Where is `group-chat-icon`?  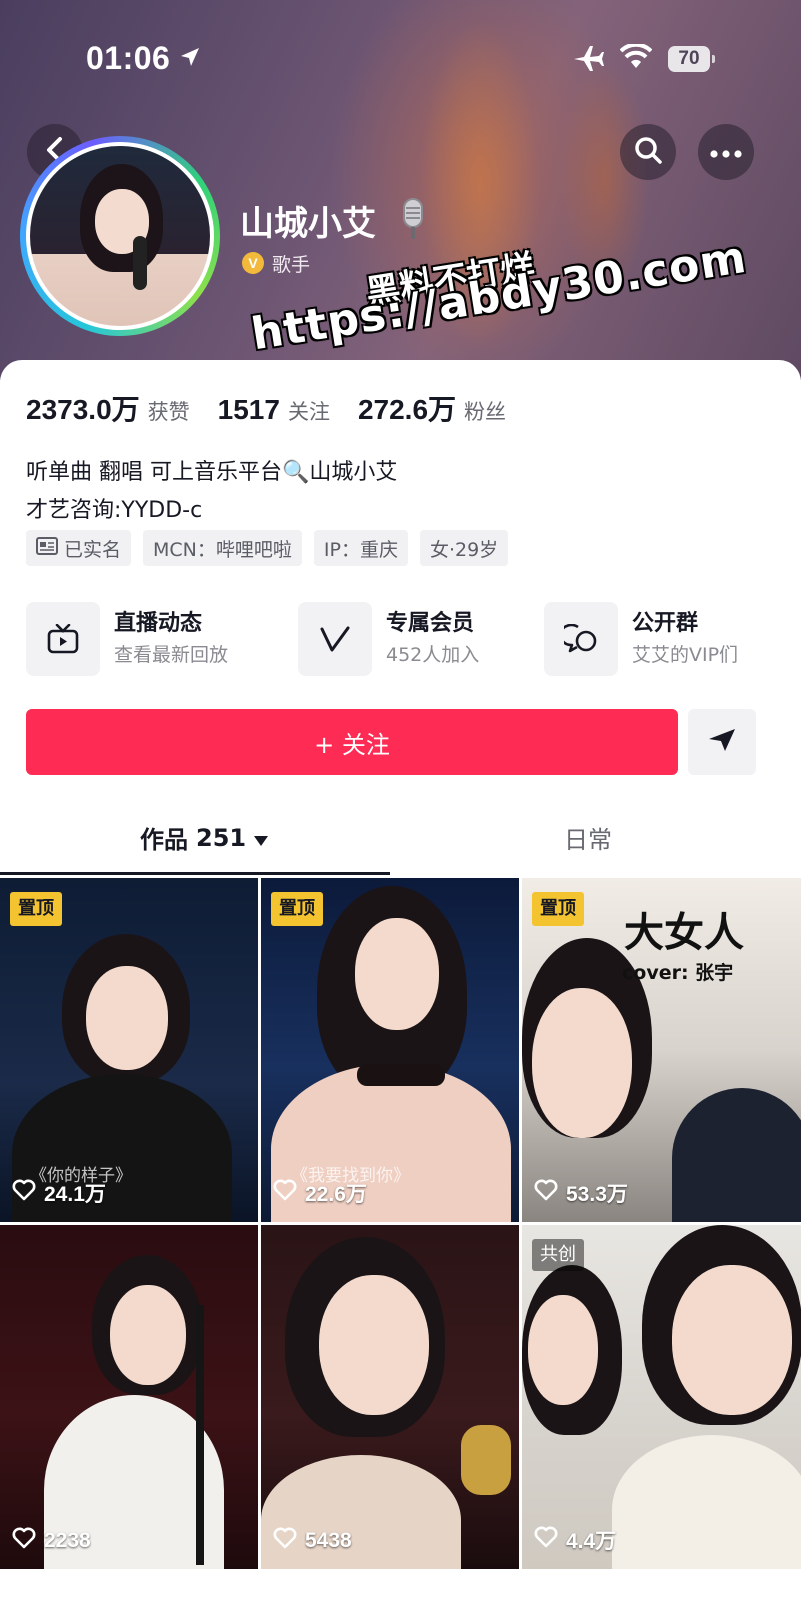
group-chat-icon is located at coordinates (581, 639).